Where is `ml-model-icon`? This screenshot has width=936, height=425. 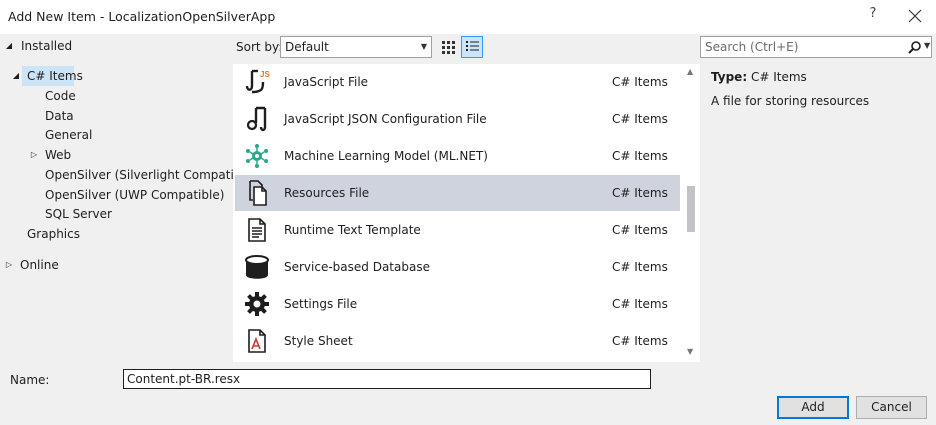 ml-model-icon is located at coordinates (257, 156).